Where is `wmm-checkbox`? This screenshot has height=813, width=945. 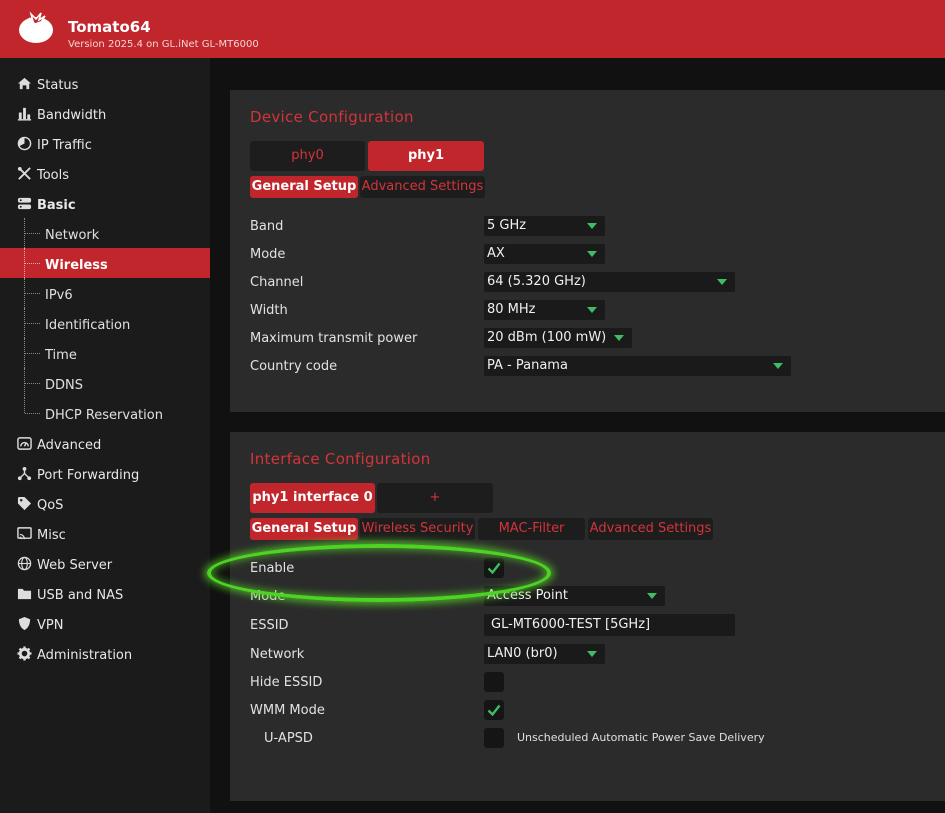
wmm-checkbox is located at coordinates (494, 710).